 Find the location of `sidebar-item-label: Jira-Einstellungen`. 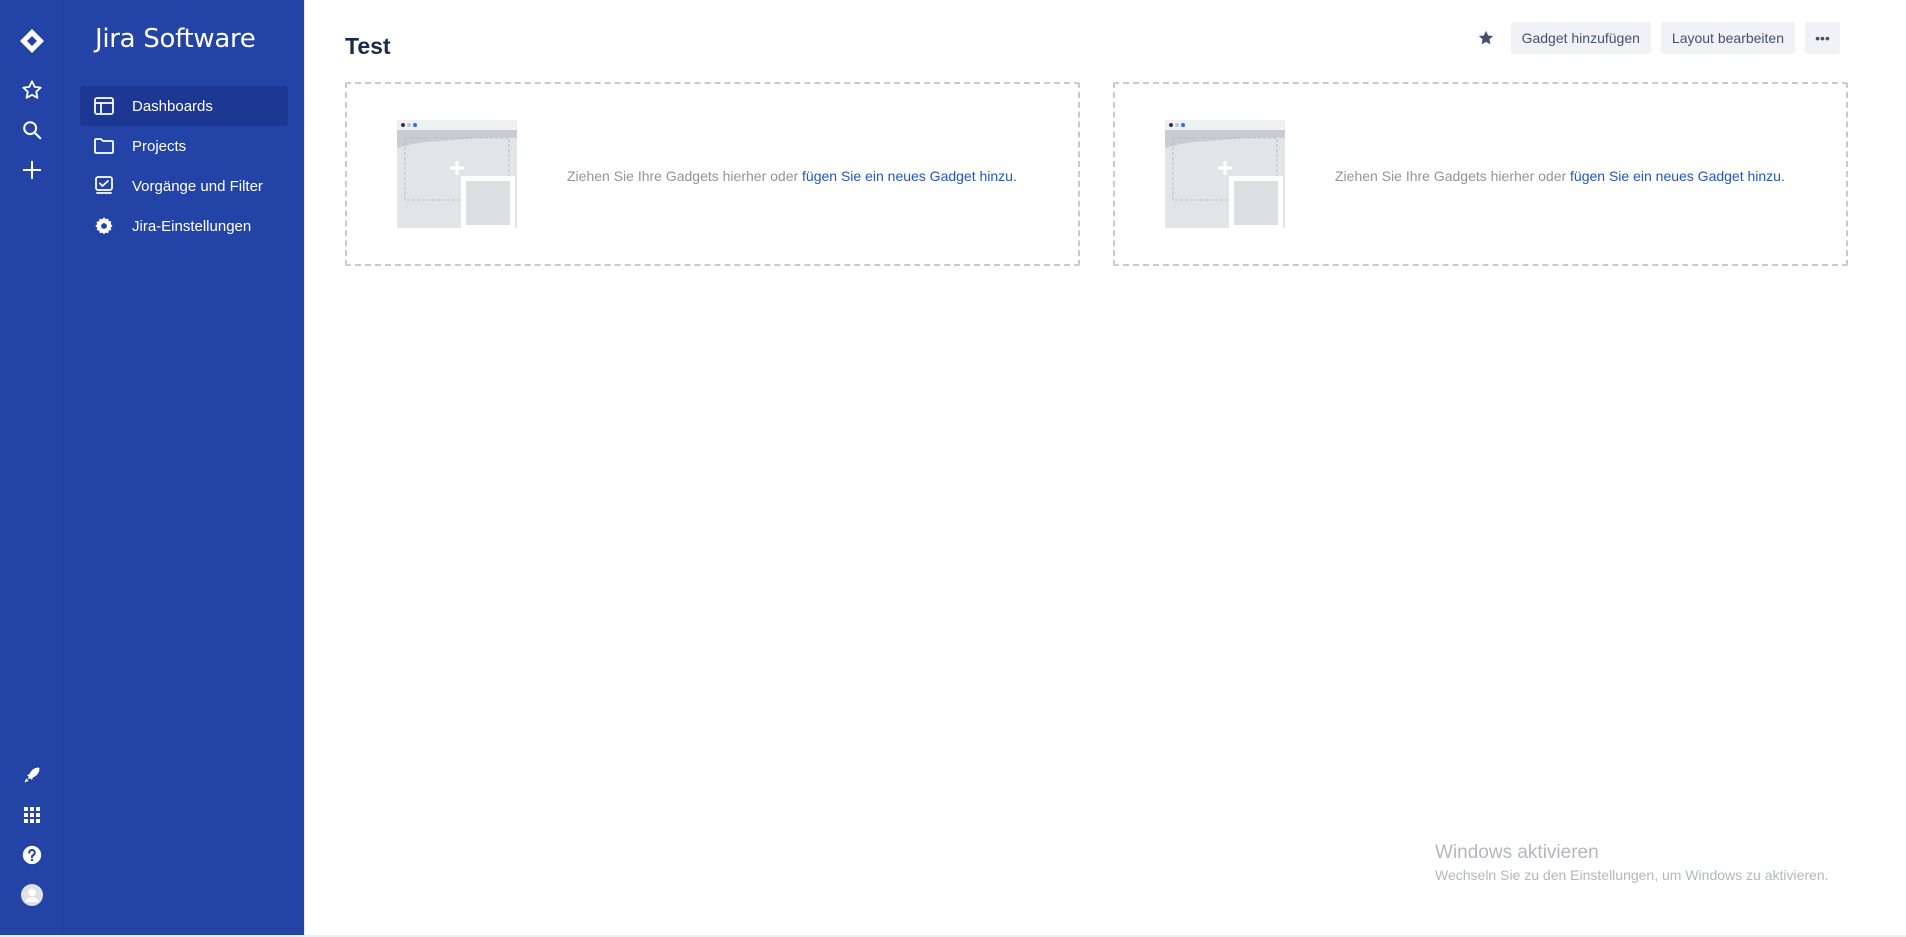

sidebar-item-label: Jira-Einstellungen is located at coordinates (192, 226).